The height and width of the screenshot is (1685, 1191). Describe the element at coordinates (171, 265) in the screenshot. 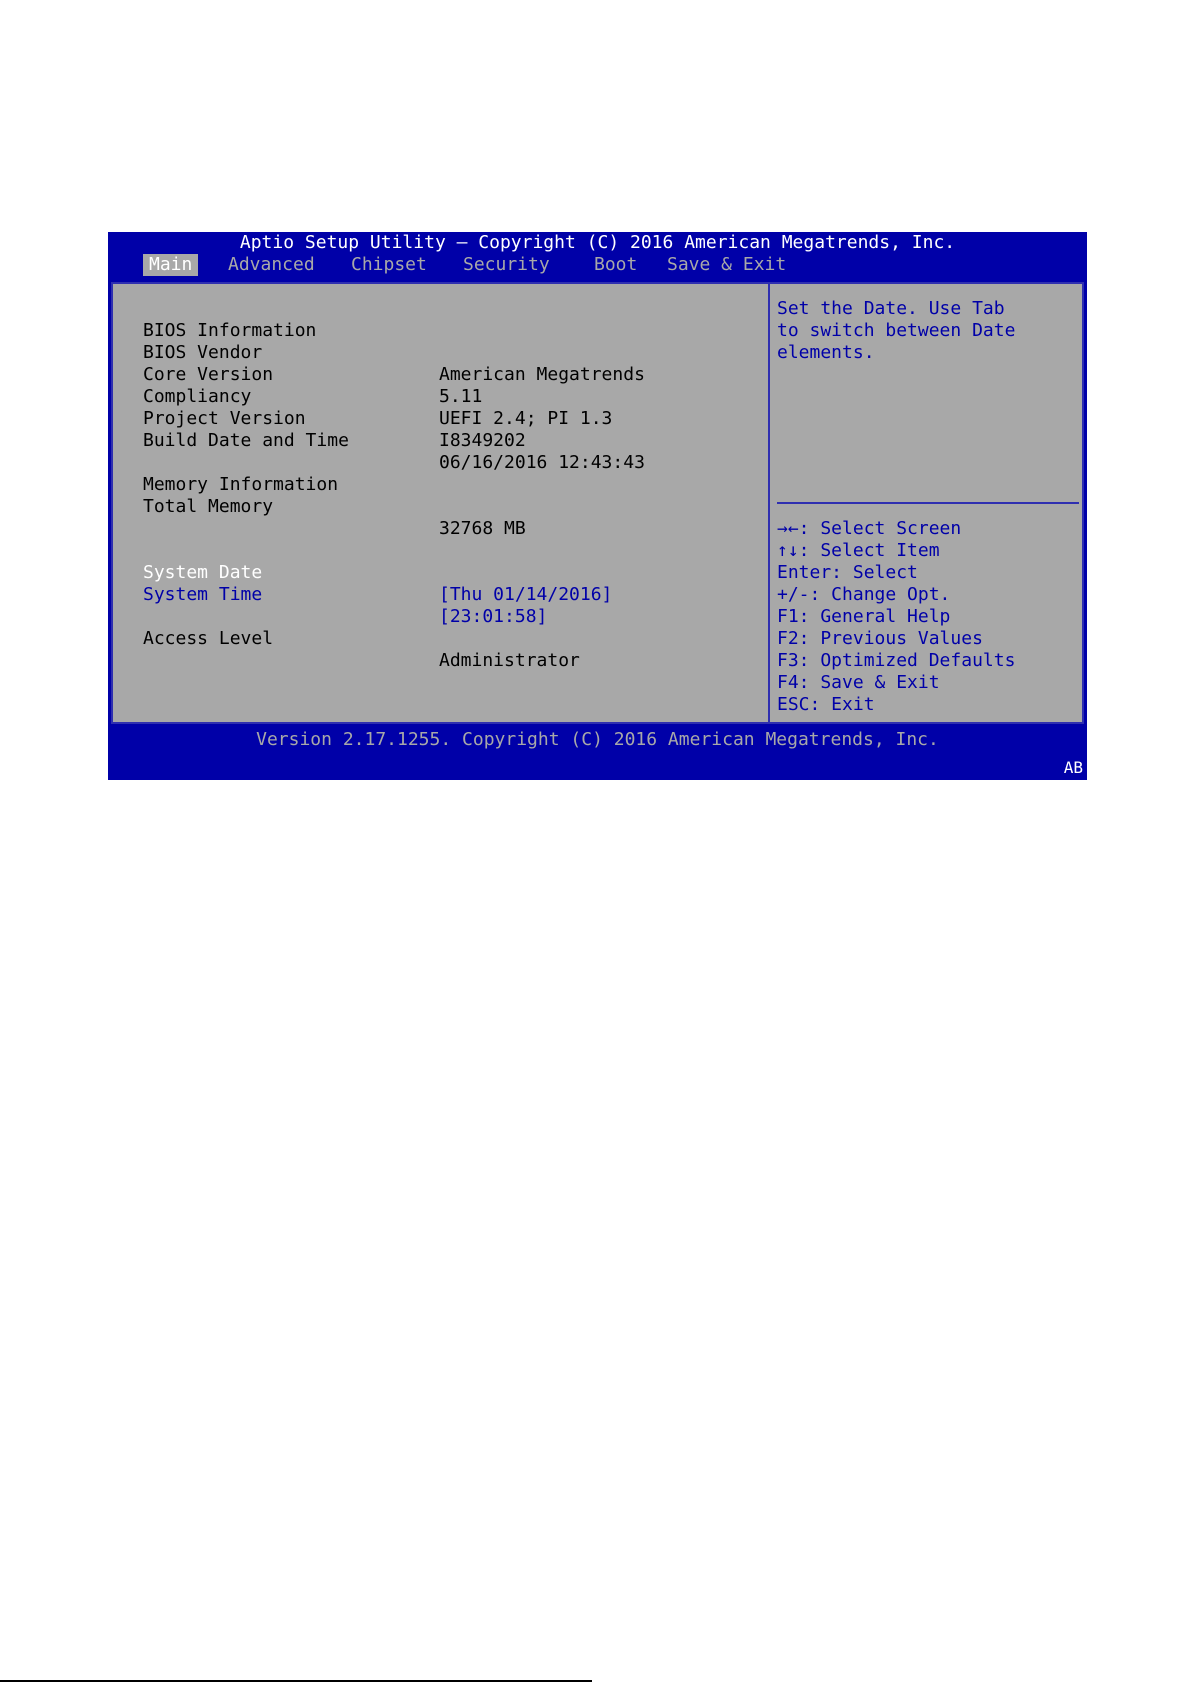

I see `tab-main: Main` at that location.